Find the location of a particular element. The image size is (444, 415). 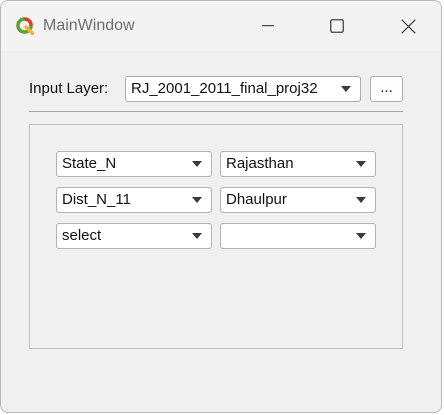

field-combobox-value: State_N is located at coordinates (89, 163).